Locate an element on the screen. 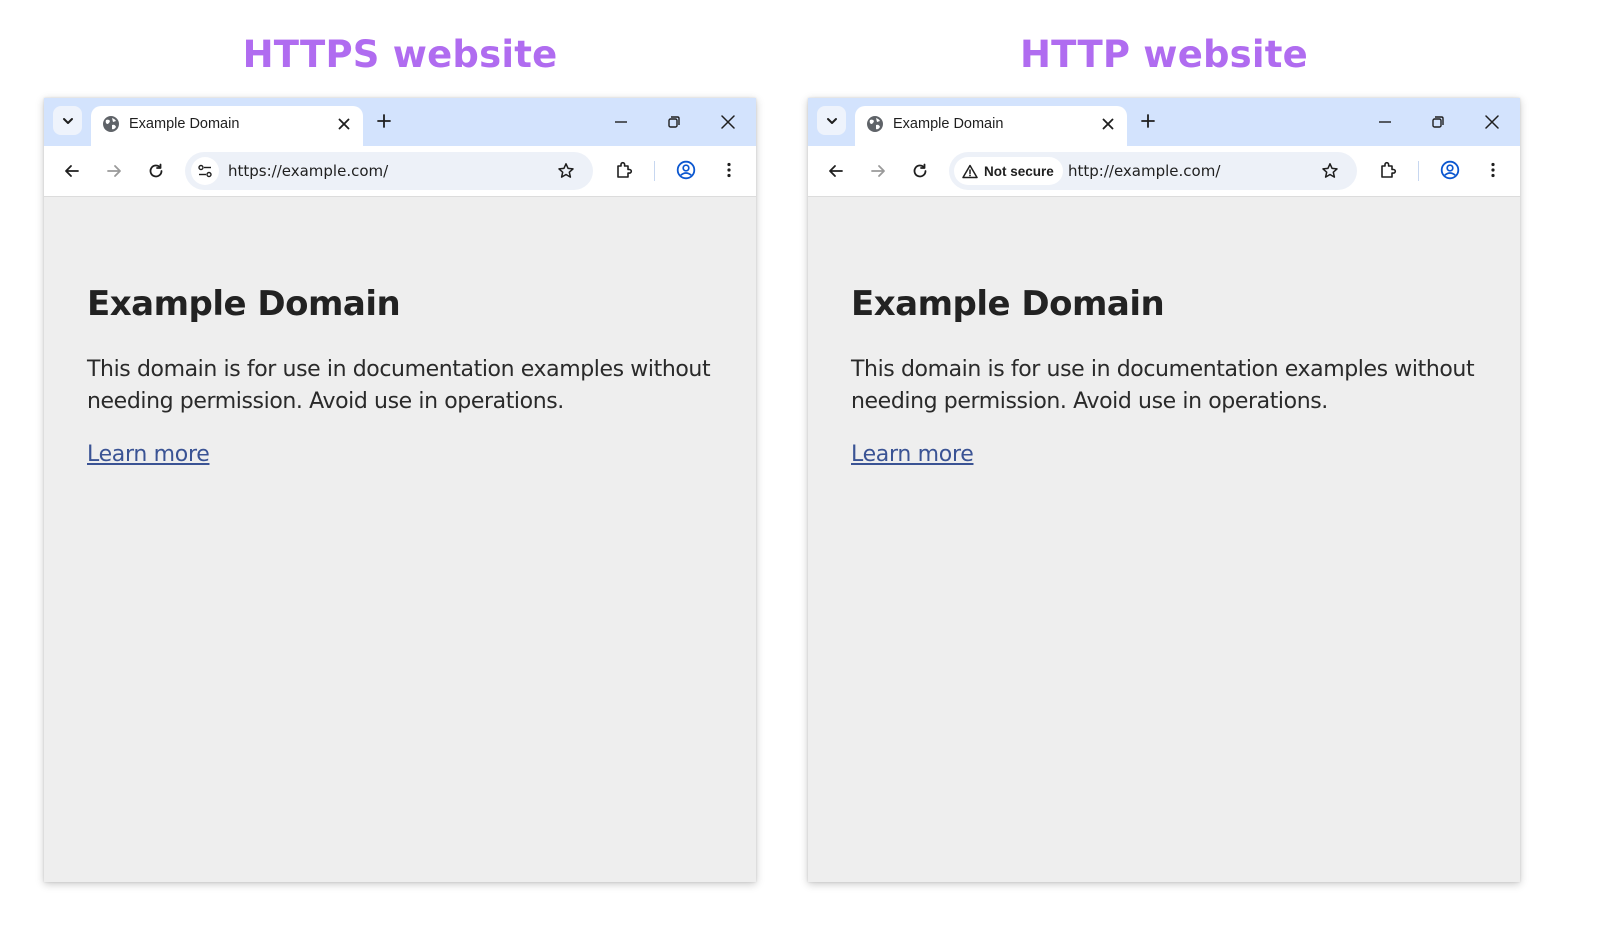 The height and width of the screenshot is (950, 1600). address-bar: Not secure http://example.com/ is located at coordinates (1153, 171).